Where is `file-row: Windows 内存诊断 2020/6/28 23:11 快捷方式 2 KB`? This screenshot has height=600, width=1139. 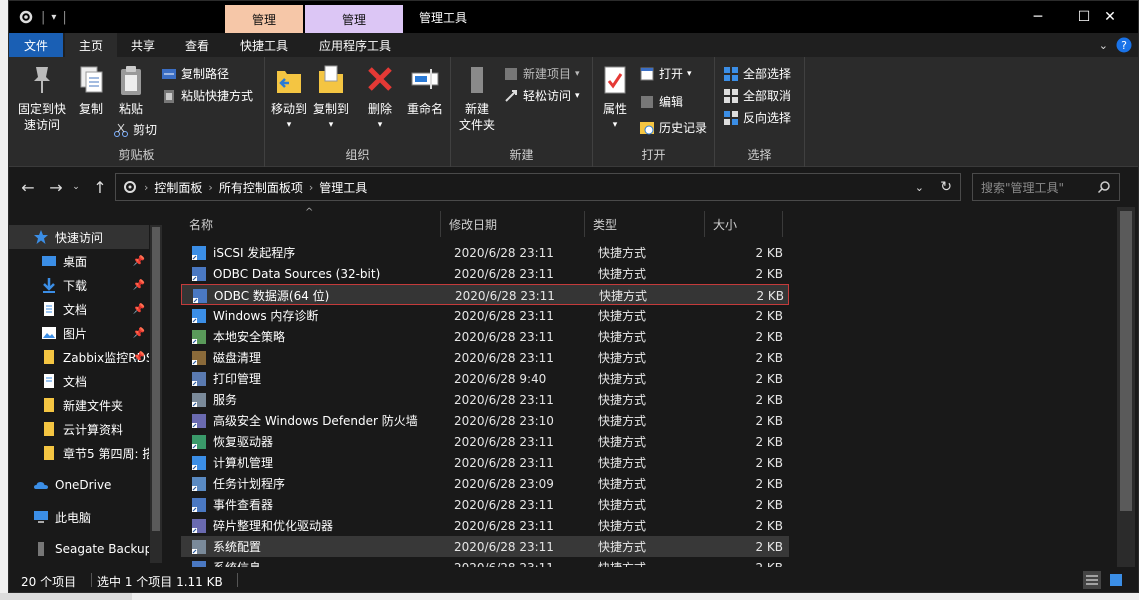
file-row: Windows 内存诊断 2020/6/28 23:11 快捷方式 2 KB is located at coordinates (485, 315).